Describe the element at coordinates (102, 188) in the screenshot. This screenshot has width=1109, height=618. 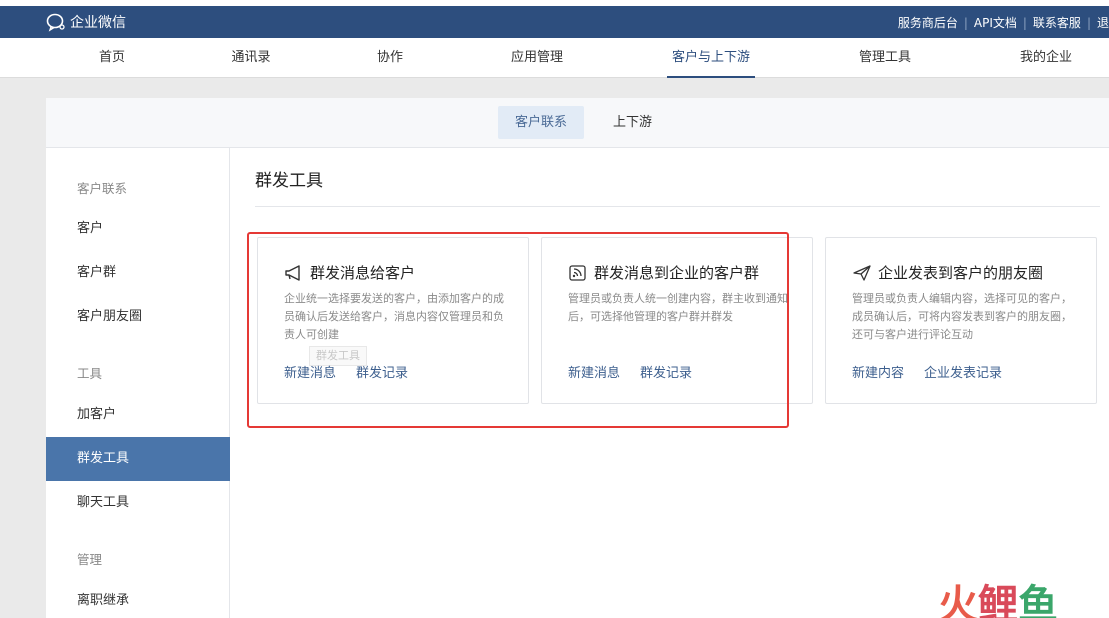
I see `sidebar-group-customer-contact: 客户联系` at that location.